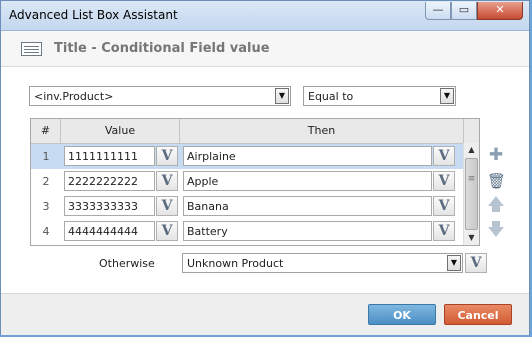 The height and width of the screenshot is (337, 532). What do you see at coordinates (307, 206) in the screenshot?
I see `then-input: Banana` at bounding box center [307, 206].